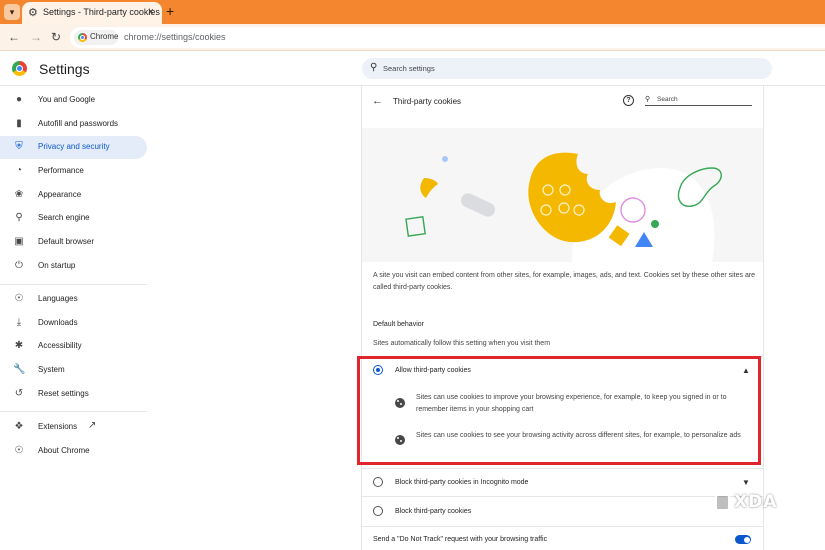 This screenshot has width=825, height=550. I want to click on url-text: chrome://settings/cookies, so click(175, 37).